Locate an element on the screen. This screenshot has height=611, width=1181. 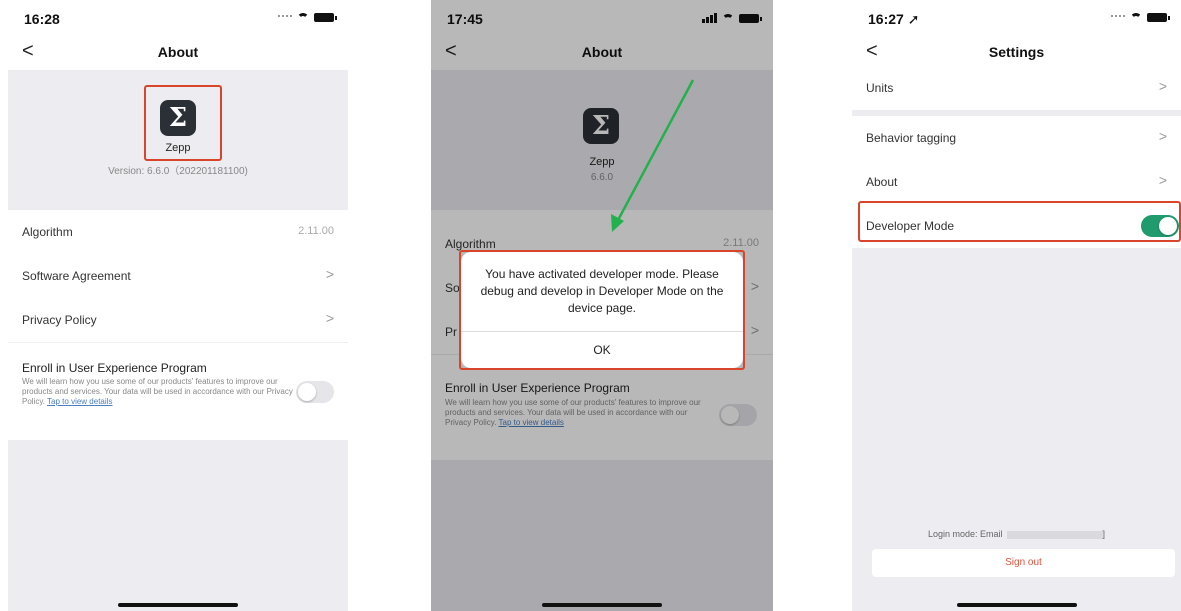
algorithm-value: 2.11.00 is located at coordinates (316, 231).